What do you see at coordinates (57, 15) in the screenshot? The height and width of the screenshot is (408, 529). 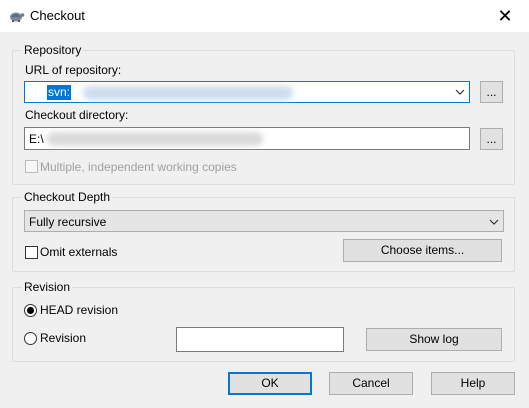 I see `window-title: Checkout` at bounding box center [57, 15].